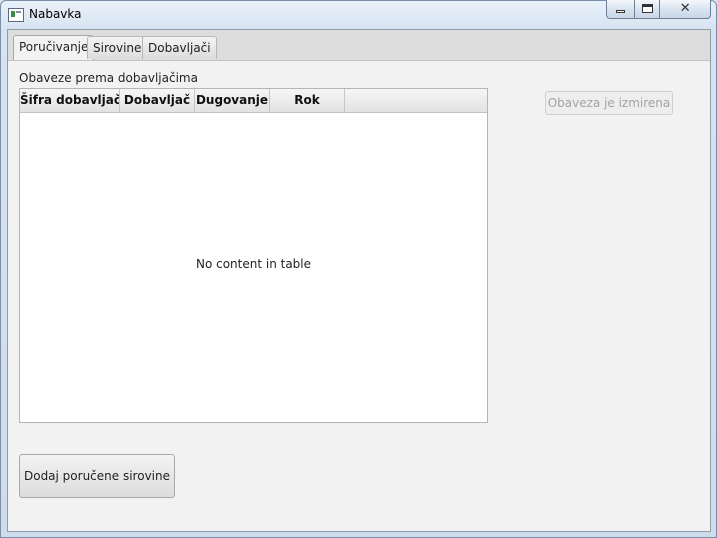 The height and width of the screenshot is (538, 717). What do you see at coordinates (70, 100) in the screenshot?
I see `column-header-sifra: Šifra dobavljača` at bounding box center [70, 100].